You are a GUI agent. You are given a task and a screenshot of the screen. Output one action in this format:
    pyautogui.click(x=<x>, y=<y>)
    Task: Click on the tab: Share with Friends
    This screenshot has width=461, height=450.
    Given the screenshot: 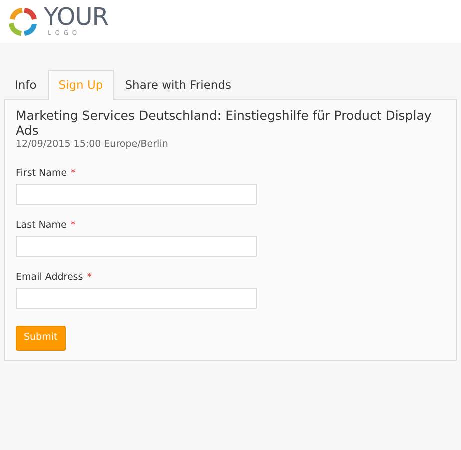 What is the action you would take?
    pyautogui.click(x=178, y=85)
    